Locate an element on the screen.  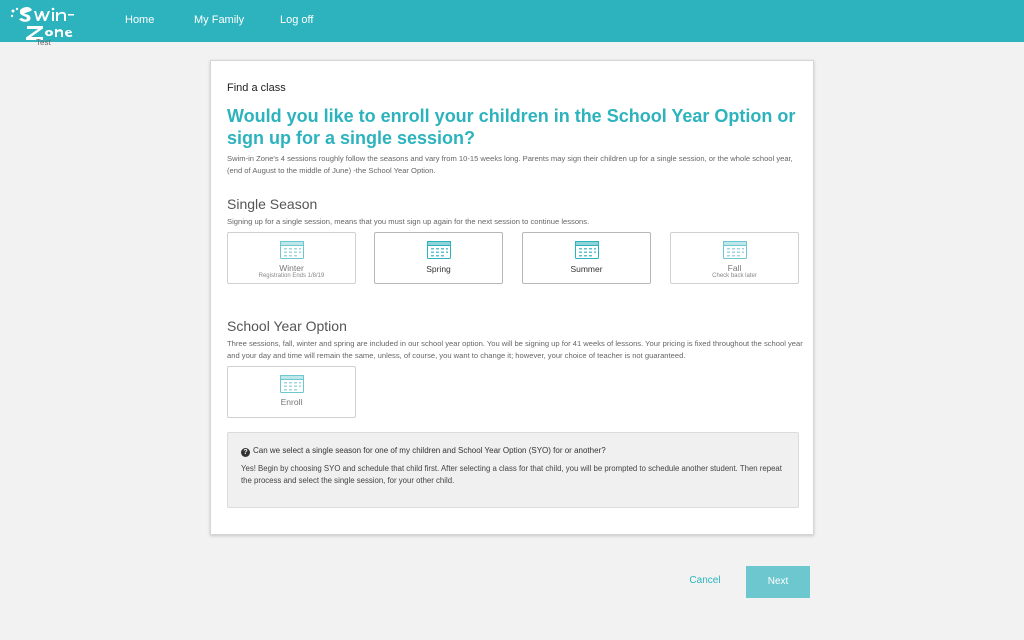
season-label: Winter is located at coordinates (291, 268).